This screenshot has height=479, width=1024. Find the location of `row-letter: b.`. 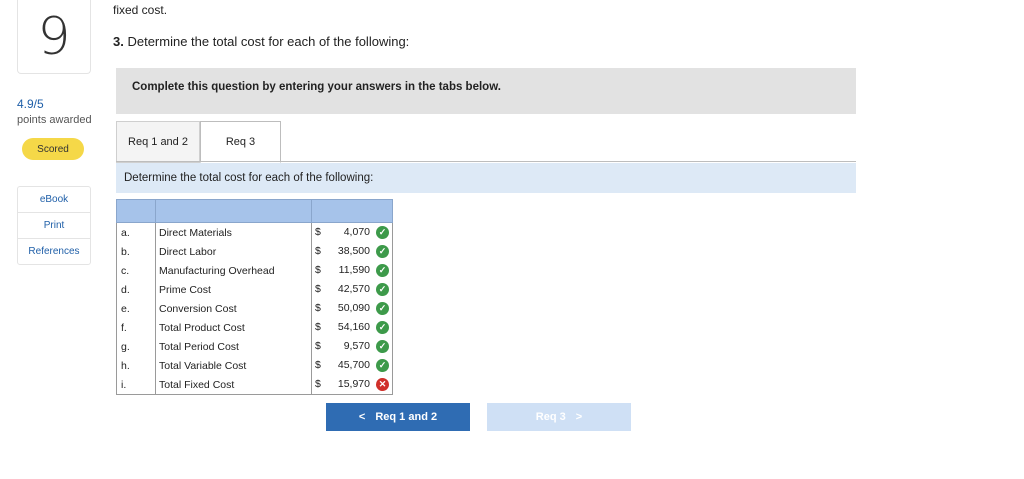

row-letter: b. is located at coordinates (136, 251).